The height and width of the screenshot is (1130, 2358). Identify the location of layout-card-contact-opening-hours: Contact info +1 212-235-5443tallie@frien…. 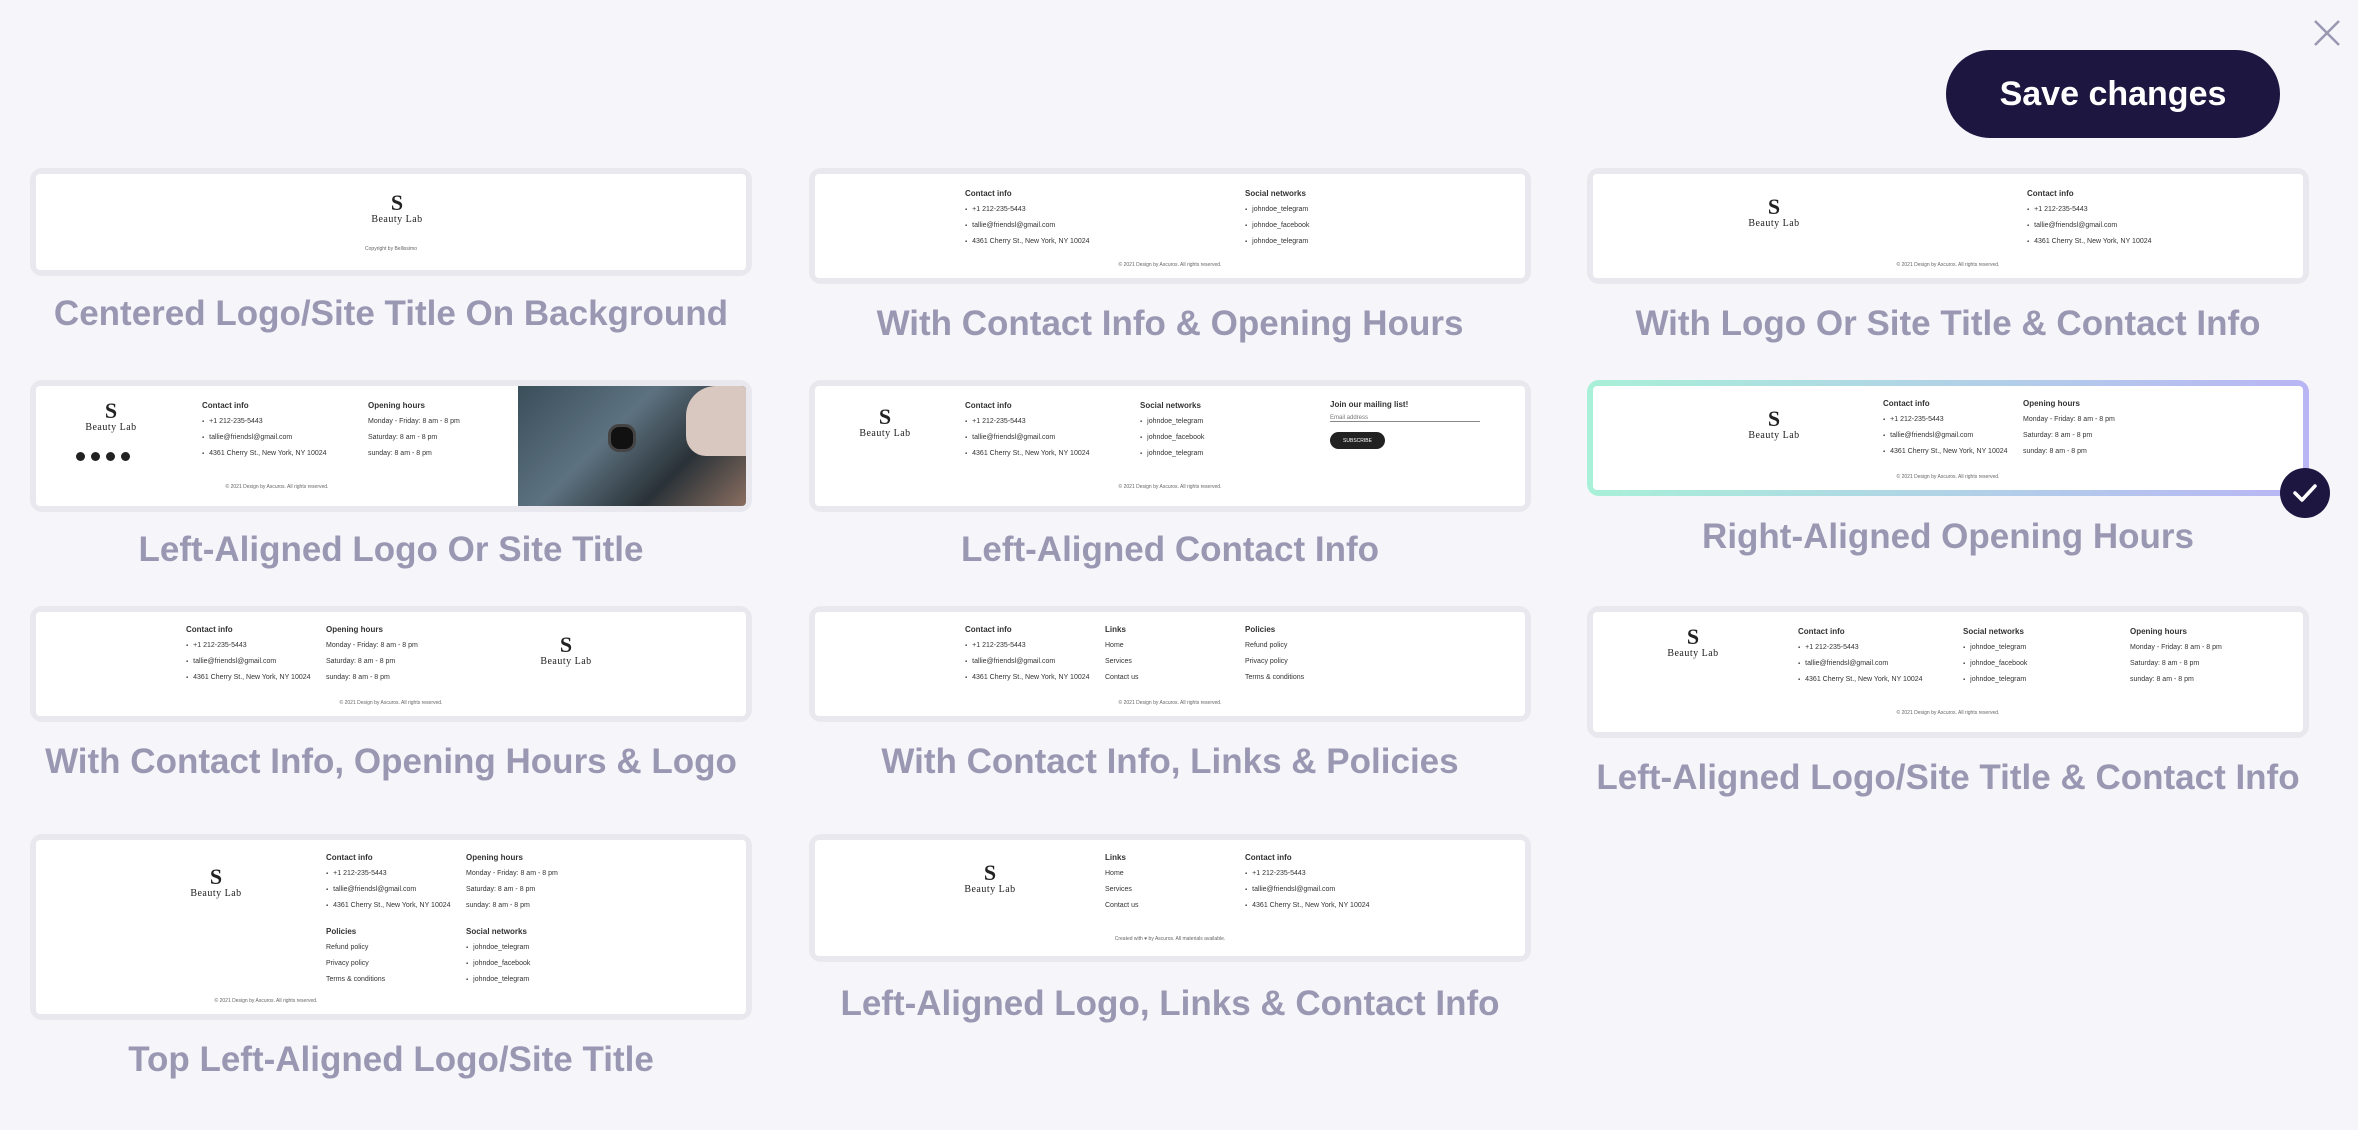
(1170, 258).